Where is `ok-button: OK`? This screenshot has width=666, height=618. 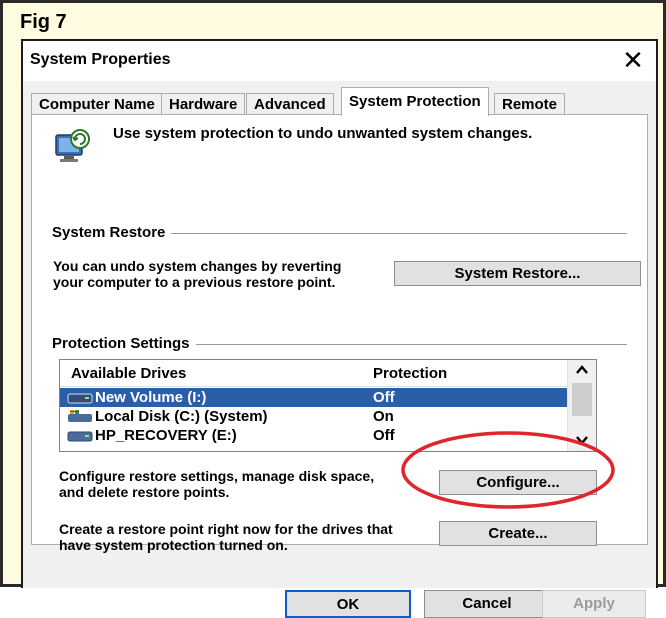 ok-button: OK is located at coordinates (348, 604).